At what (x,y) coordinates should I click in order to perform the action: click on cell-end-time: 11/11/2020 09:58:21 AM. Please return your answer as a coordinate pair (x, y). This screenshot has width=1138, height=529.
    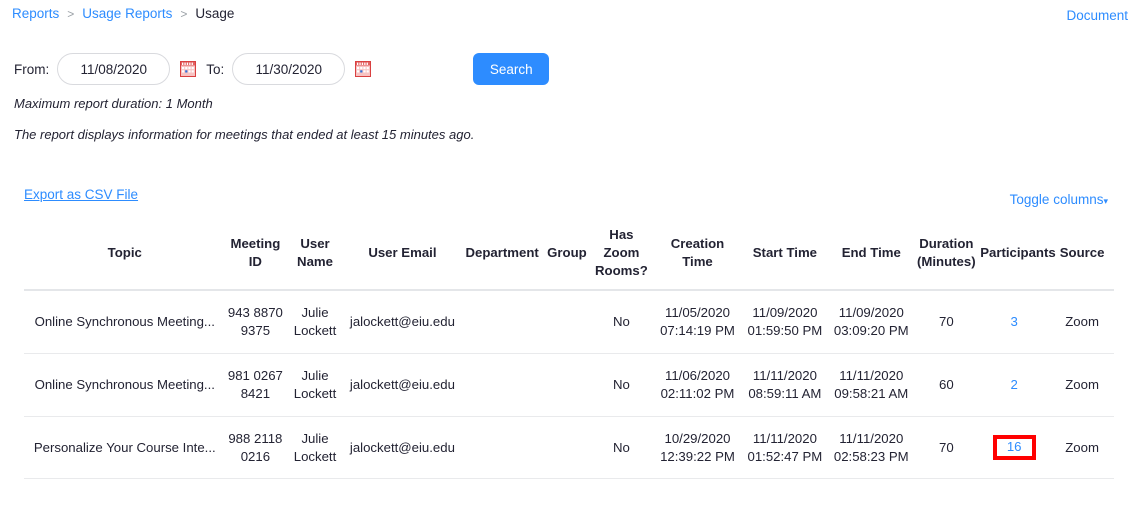
    Looking at the image, I should click on (871, 385).